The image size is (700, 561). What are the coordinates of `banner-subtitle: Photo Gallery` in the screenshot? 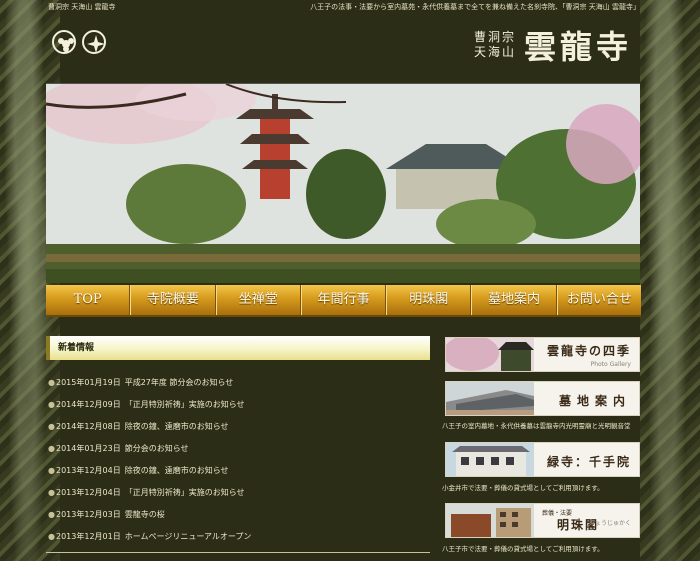 It's located at (610, 364).